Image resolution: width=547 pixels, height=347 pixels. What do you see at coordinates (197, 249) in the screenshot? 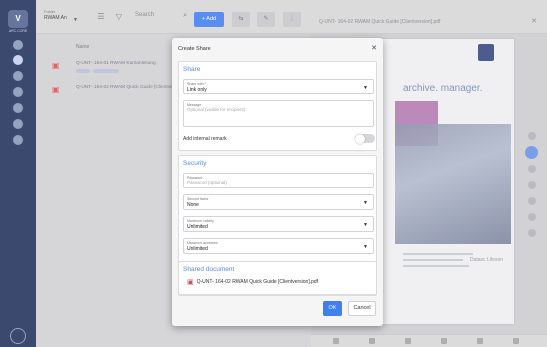
I see `maximum-accesses-value: Unlimited` at bounding box center [197, 249].